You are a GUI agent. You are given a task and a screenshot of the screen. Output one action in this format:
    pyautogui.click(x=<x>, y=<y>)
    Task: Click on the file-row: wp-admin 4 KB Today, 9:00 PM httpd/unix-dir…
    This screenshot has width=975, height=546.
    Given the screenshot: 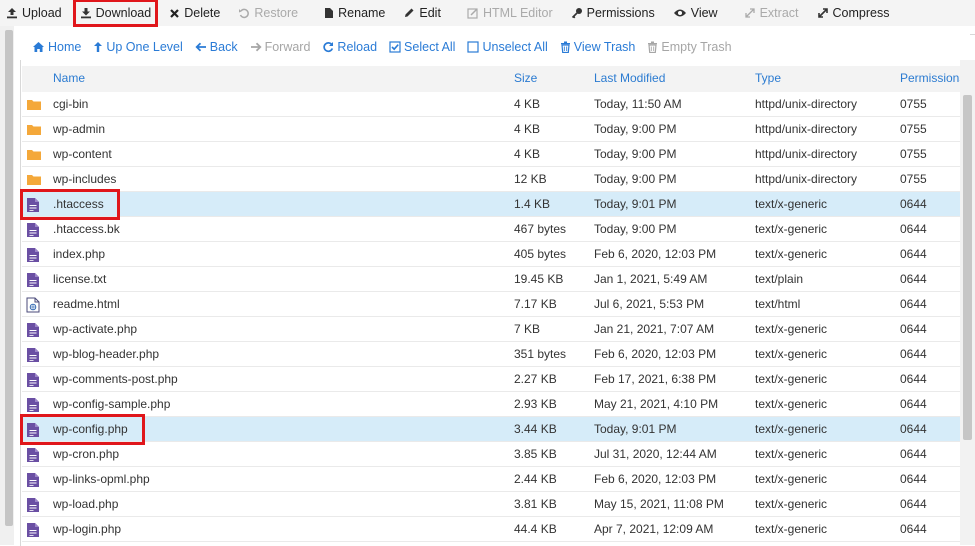 What is the action you would take?
    pyautogui.click(x=492, y=129)
    